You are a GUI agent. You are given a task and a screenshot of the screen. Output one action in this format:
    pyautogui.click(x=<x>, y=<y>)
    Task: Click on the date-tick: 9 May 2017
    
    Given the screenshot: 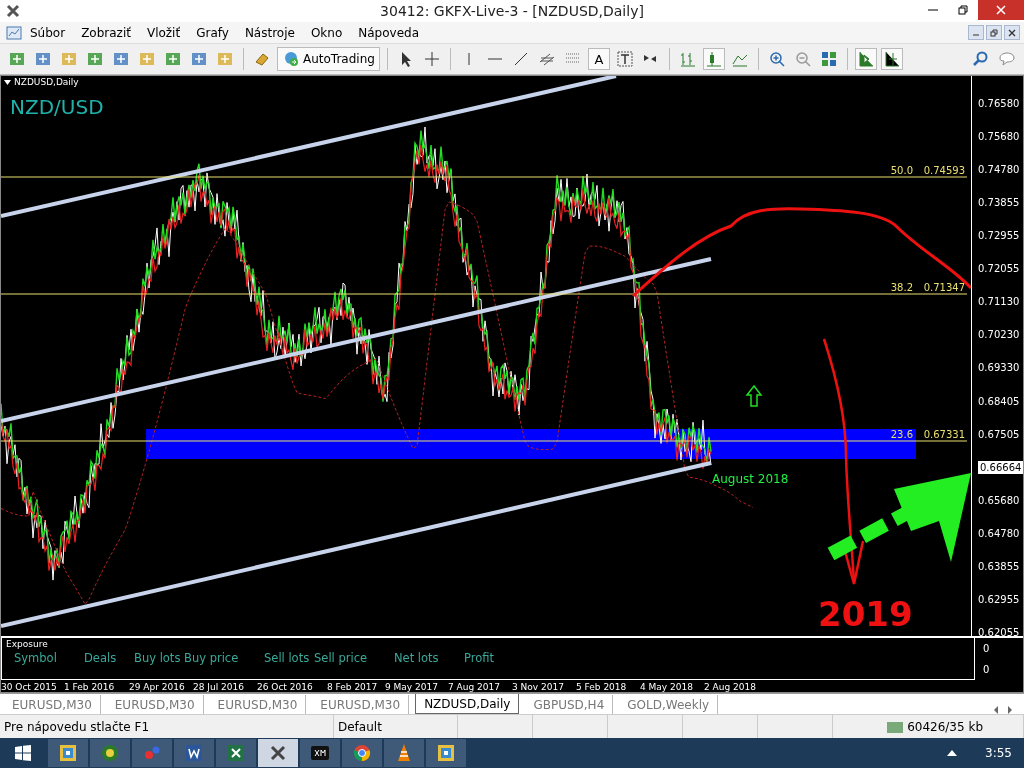 What is the action you would take?
    pyautogui.click(x=411, y=687)
    